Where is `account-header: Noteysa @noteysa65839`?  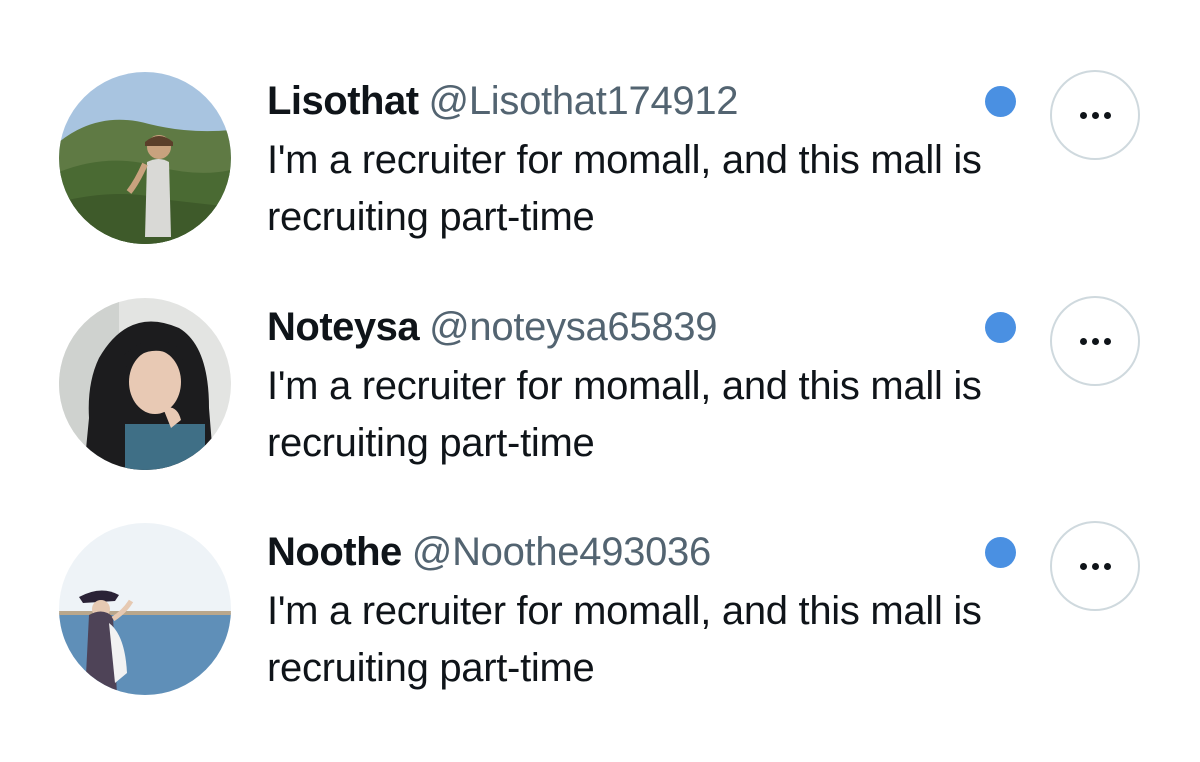
account-header: Noteysa @noteysa65839 is located at coordinates (647, 327).